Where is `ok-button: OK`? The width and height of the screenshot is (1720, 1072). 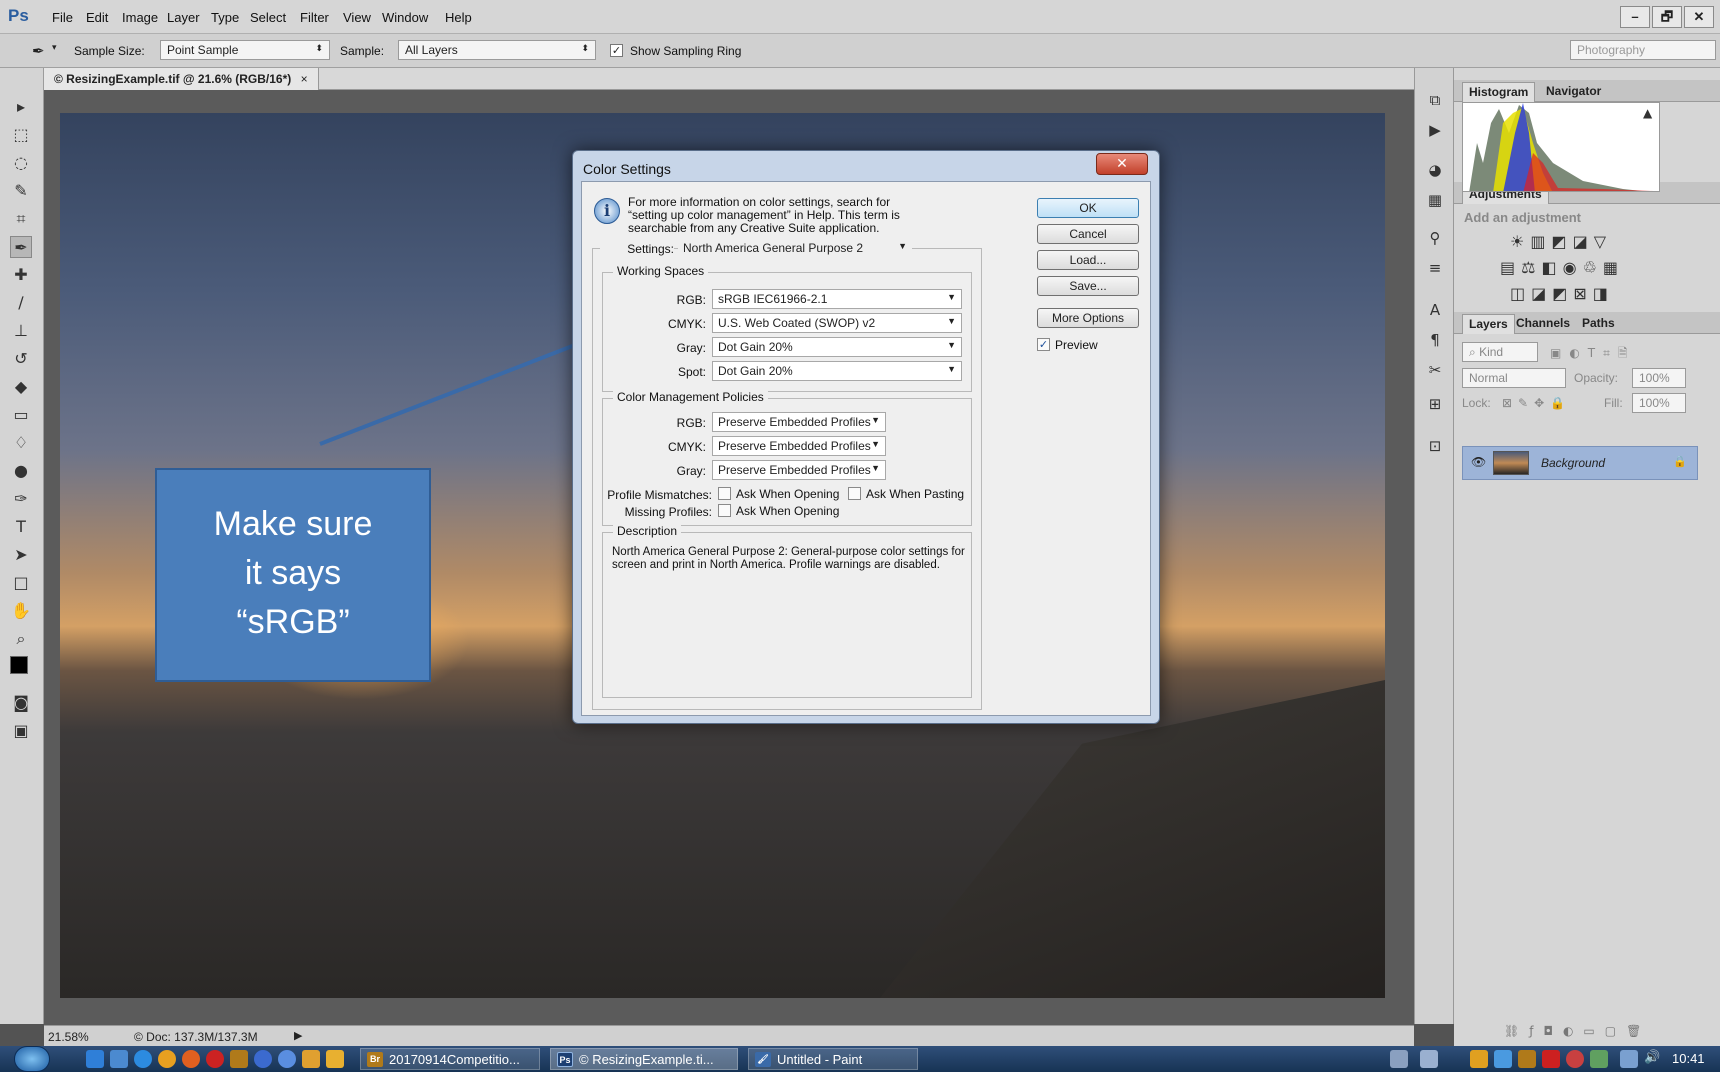 ok-button: OK is located at coordinates (1088, 208).